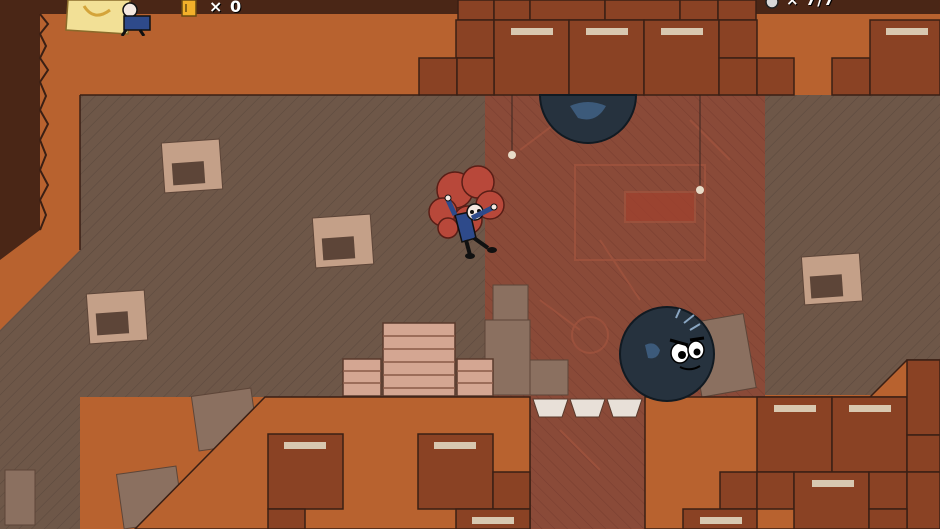 The width and height of the screenshot is (940, 529). What do you see at coordinates (20, 130) in the screenshot?
I see `dark-wall-left` at bounding box center [20, 130].